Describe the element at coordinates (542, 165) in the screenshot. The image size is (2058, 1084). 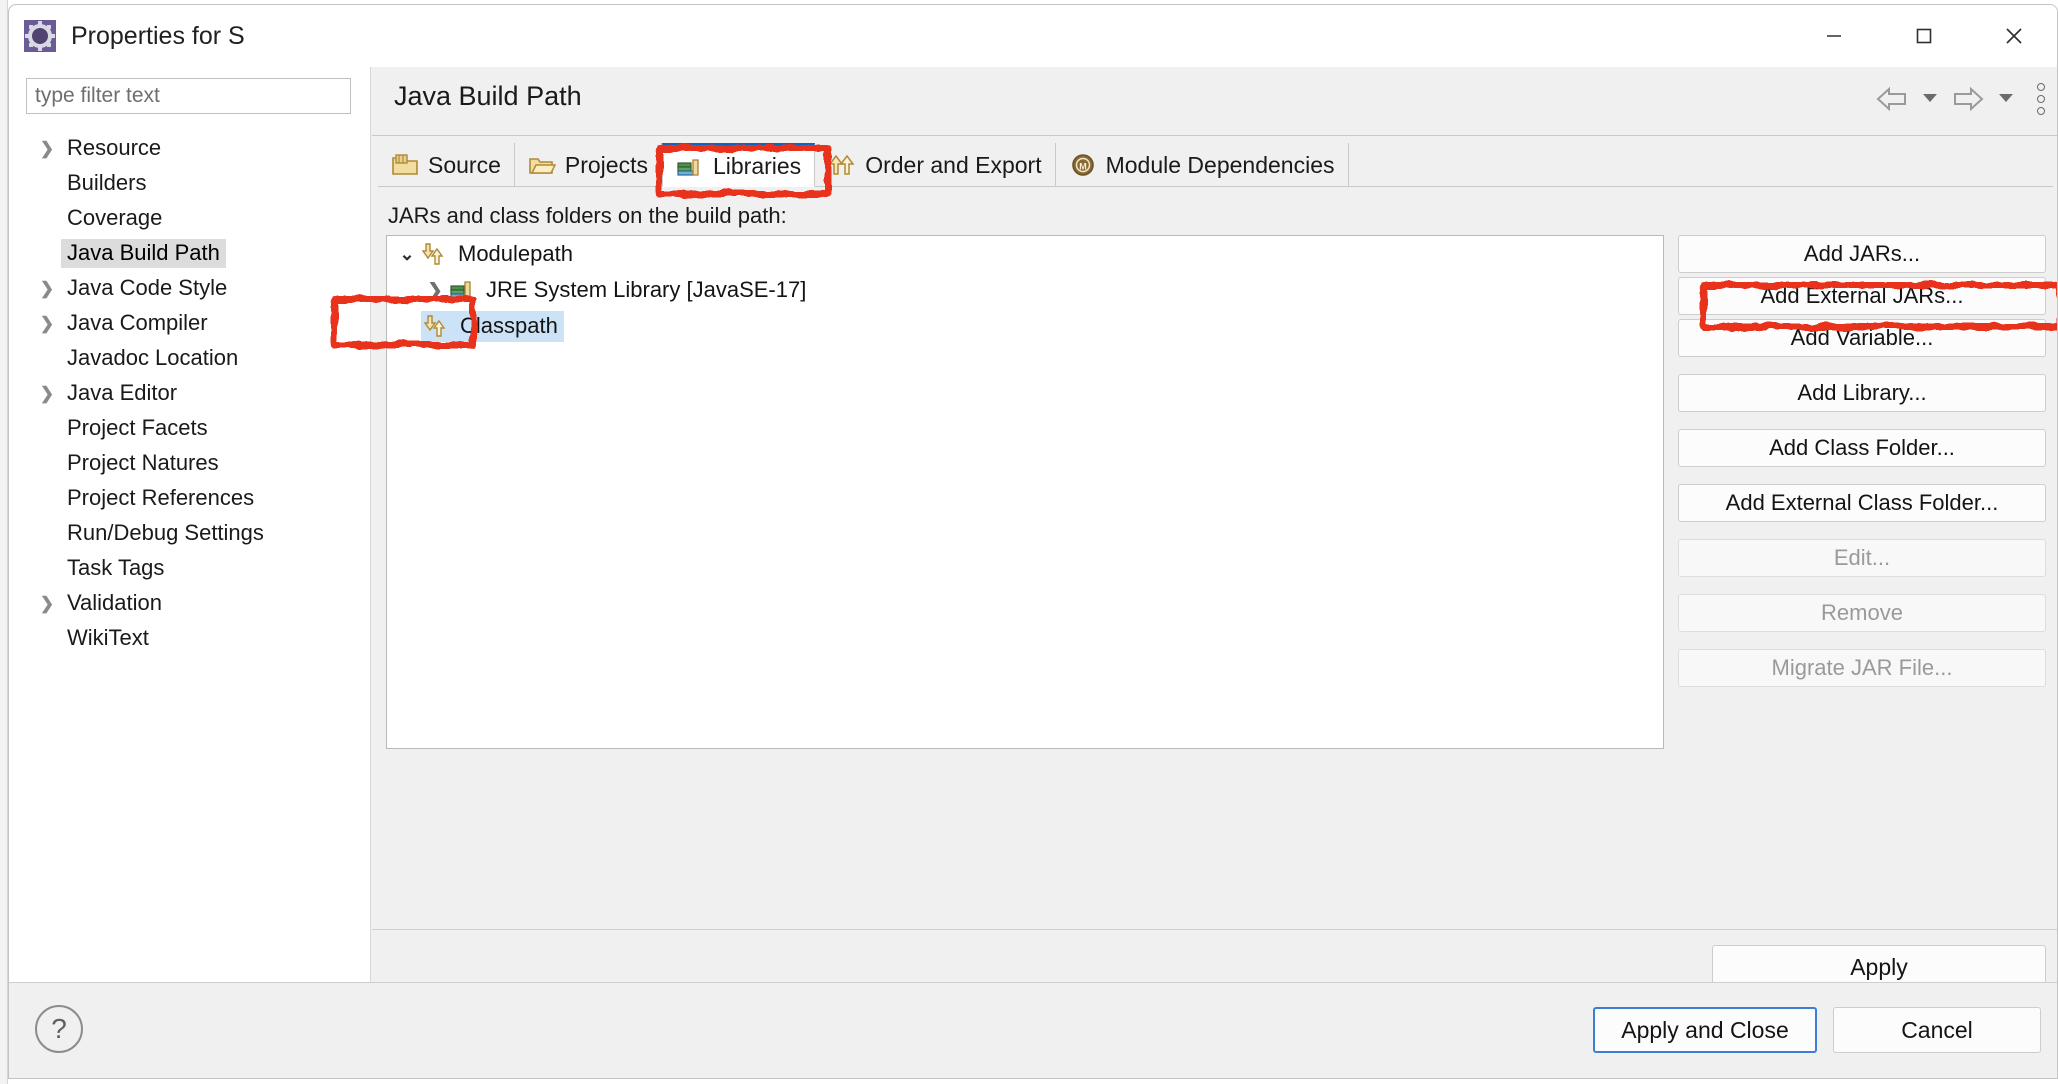
I see `projects-folder-icon` at that location.